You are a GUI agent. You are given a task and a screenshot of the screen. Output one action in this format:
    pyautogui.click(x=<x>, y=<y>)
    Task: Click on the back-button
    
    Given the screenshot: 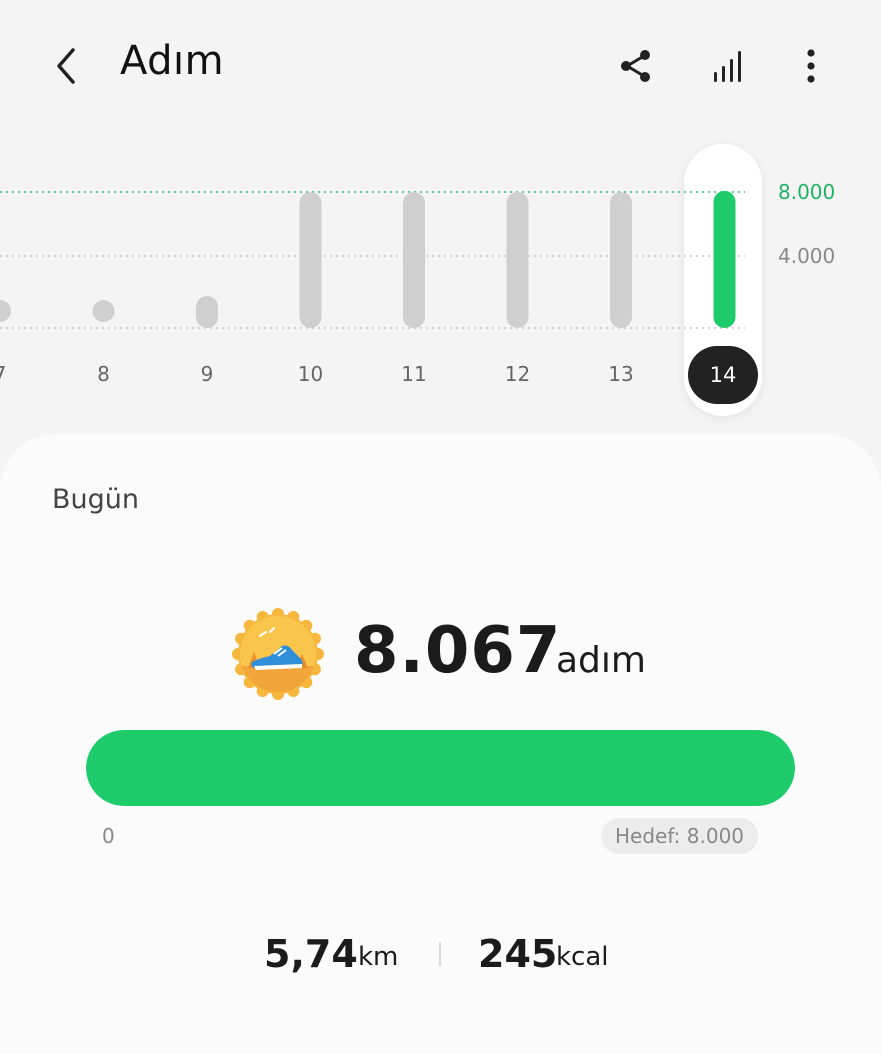 What is the action you would take?
    pyautogui.click(x=66, y=66)
    